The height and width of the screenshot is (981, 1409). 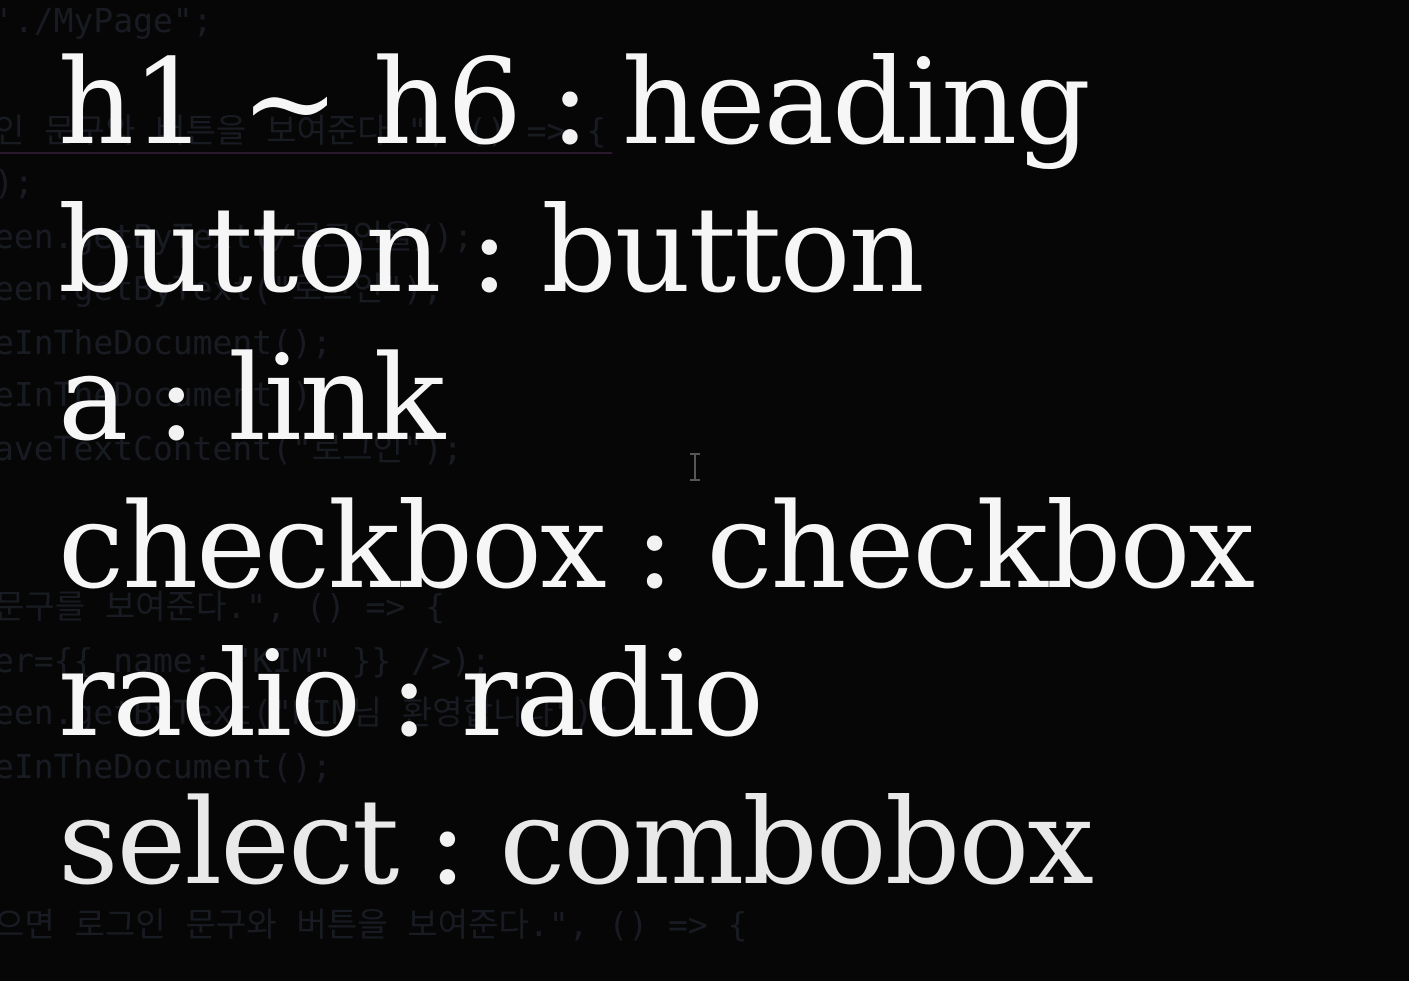 What do you see at coordinates (732, 250) in the screenshot?
I see `role-name: button` at bounding box center [732, 250].